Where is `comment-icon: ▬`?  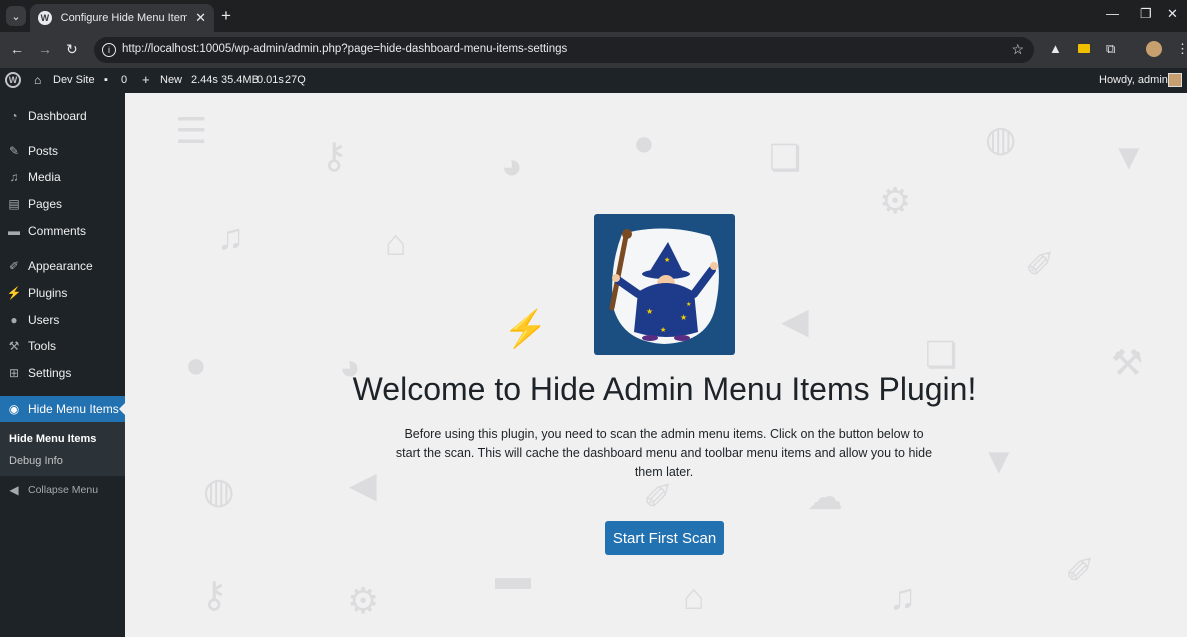
comment-icon: ▬ is located at coordinates (14, 231).